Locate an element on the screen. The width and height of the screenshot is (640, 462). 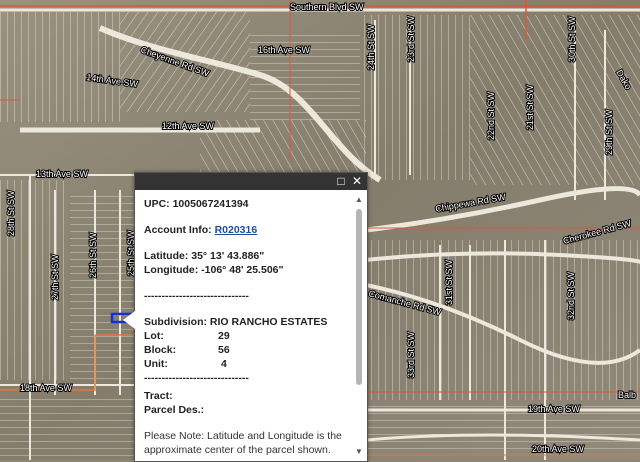
label-southern-blvd: Southern Blvd SW is located at coordinates (327, 7).